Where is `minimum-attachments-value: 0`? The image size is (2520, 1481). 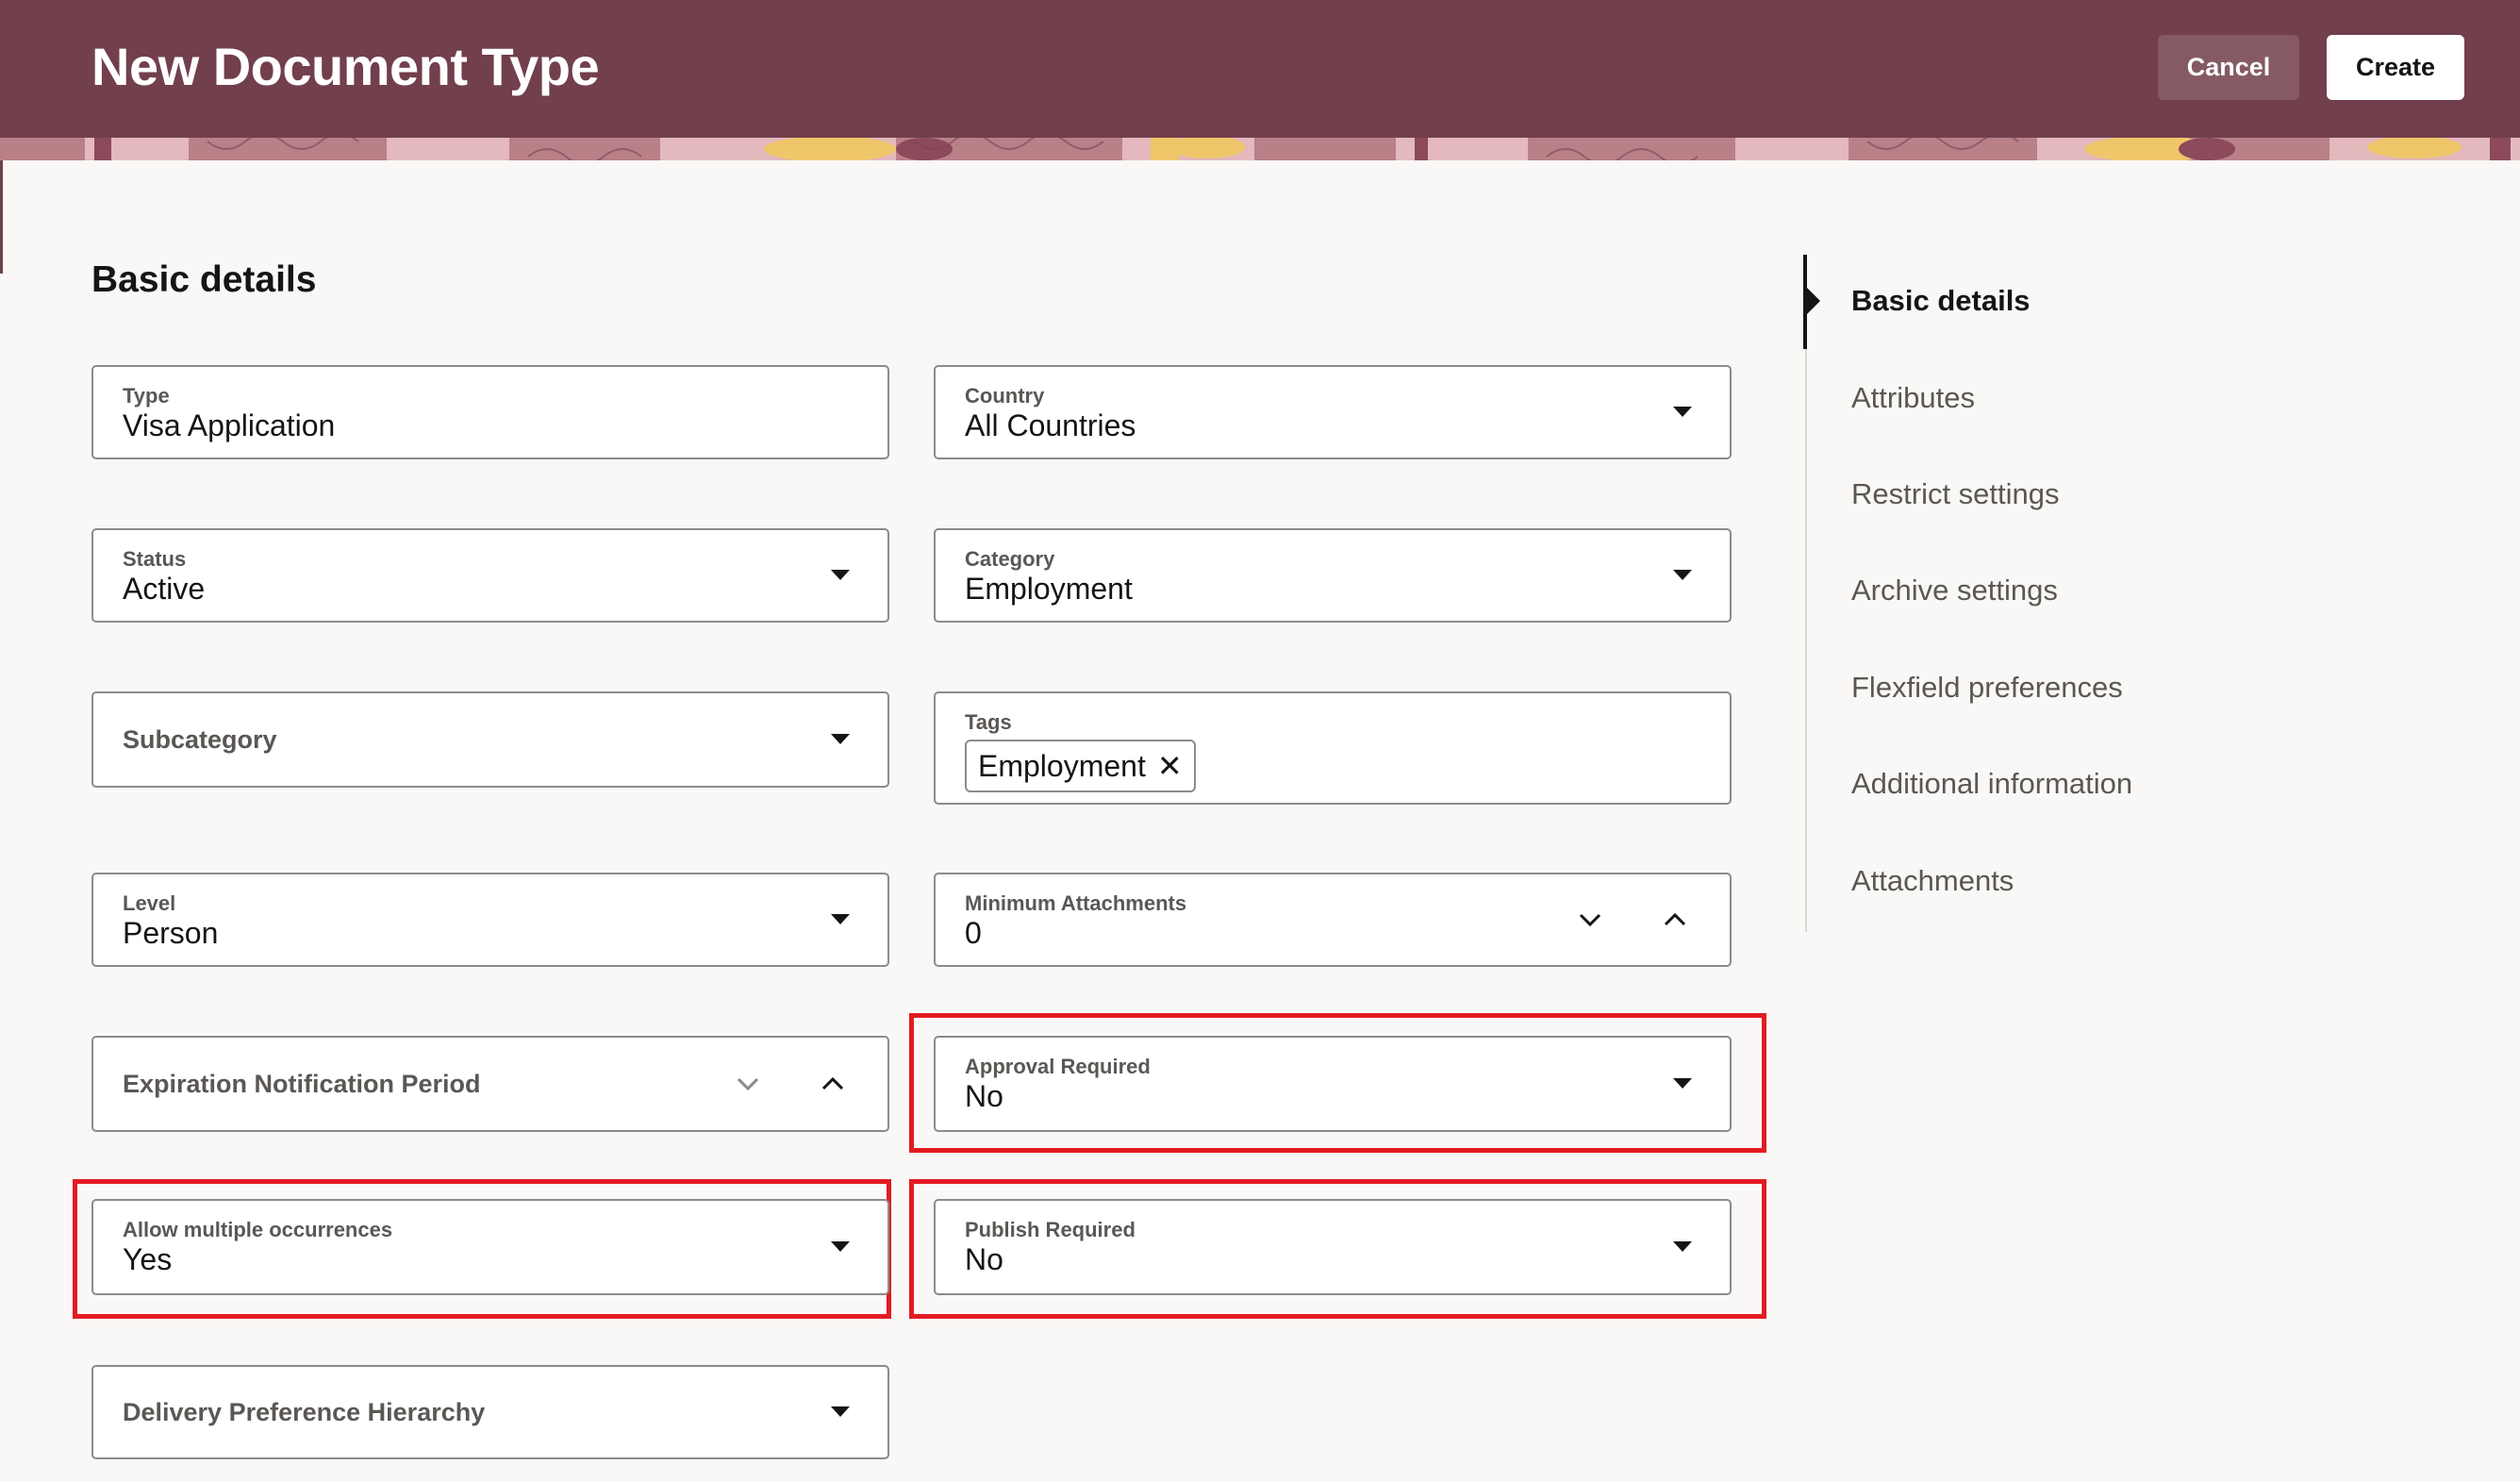
minimum-attachments-value: 0 is located at coordinates (973, 933).